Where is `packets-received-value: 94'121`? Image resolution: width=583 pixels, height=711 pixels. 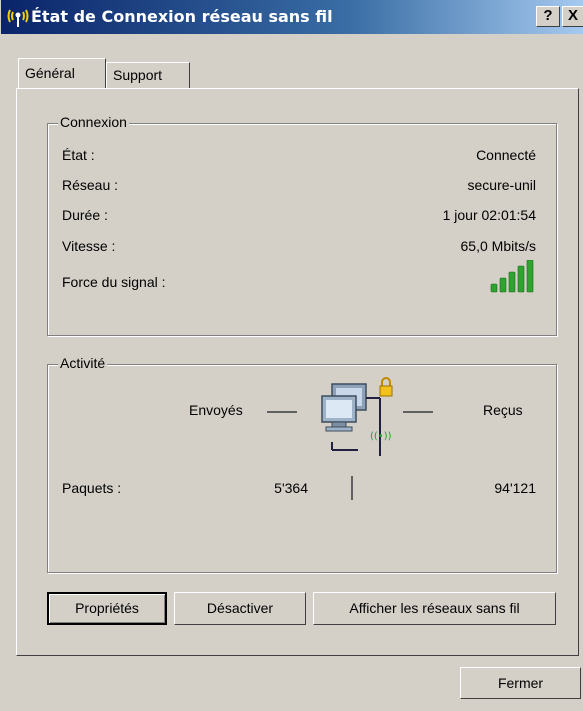
packets-received-value: 94'121 is located at coordinates (515, 488).